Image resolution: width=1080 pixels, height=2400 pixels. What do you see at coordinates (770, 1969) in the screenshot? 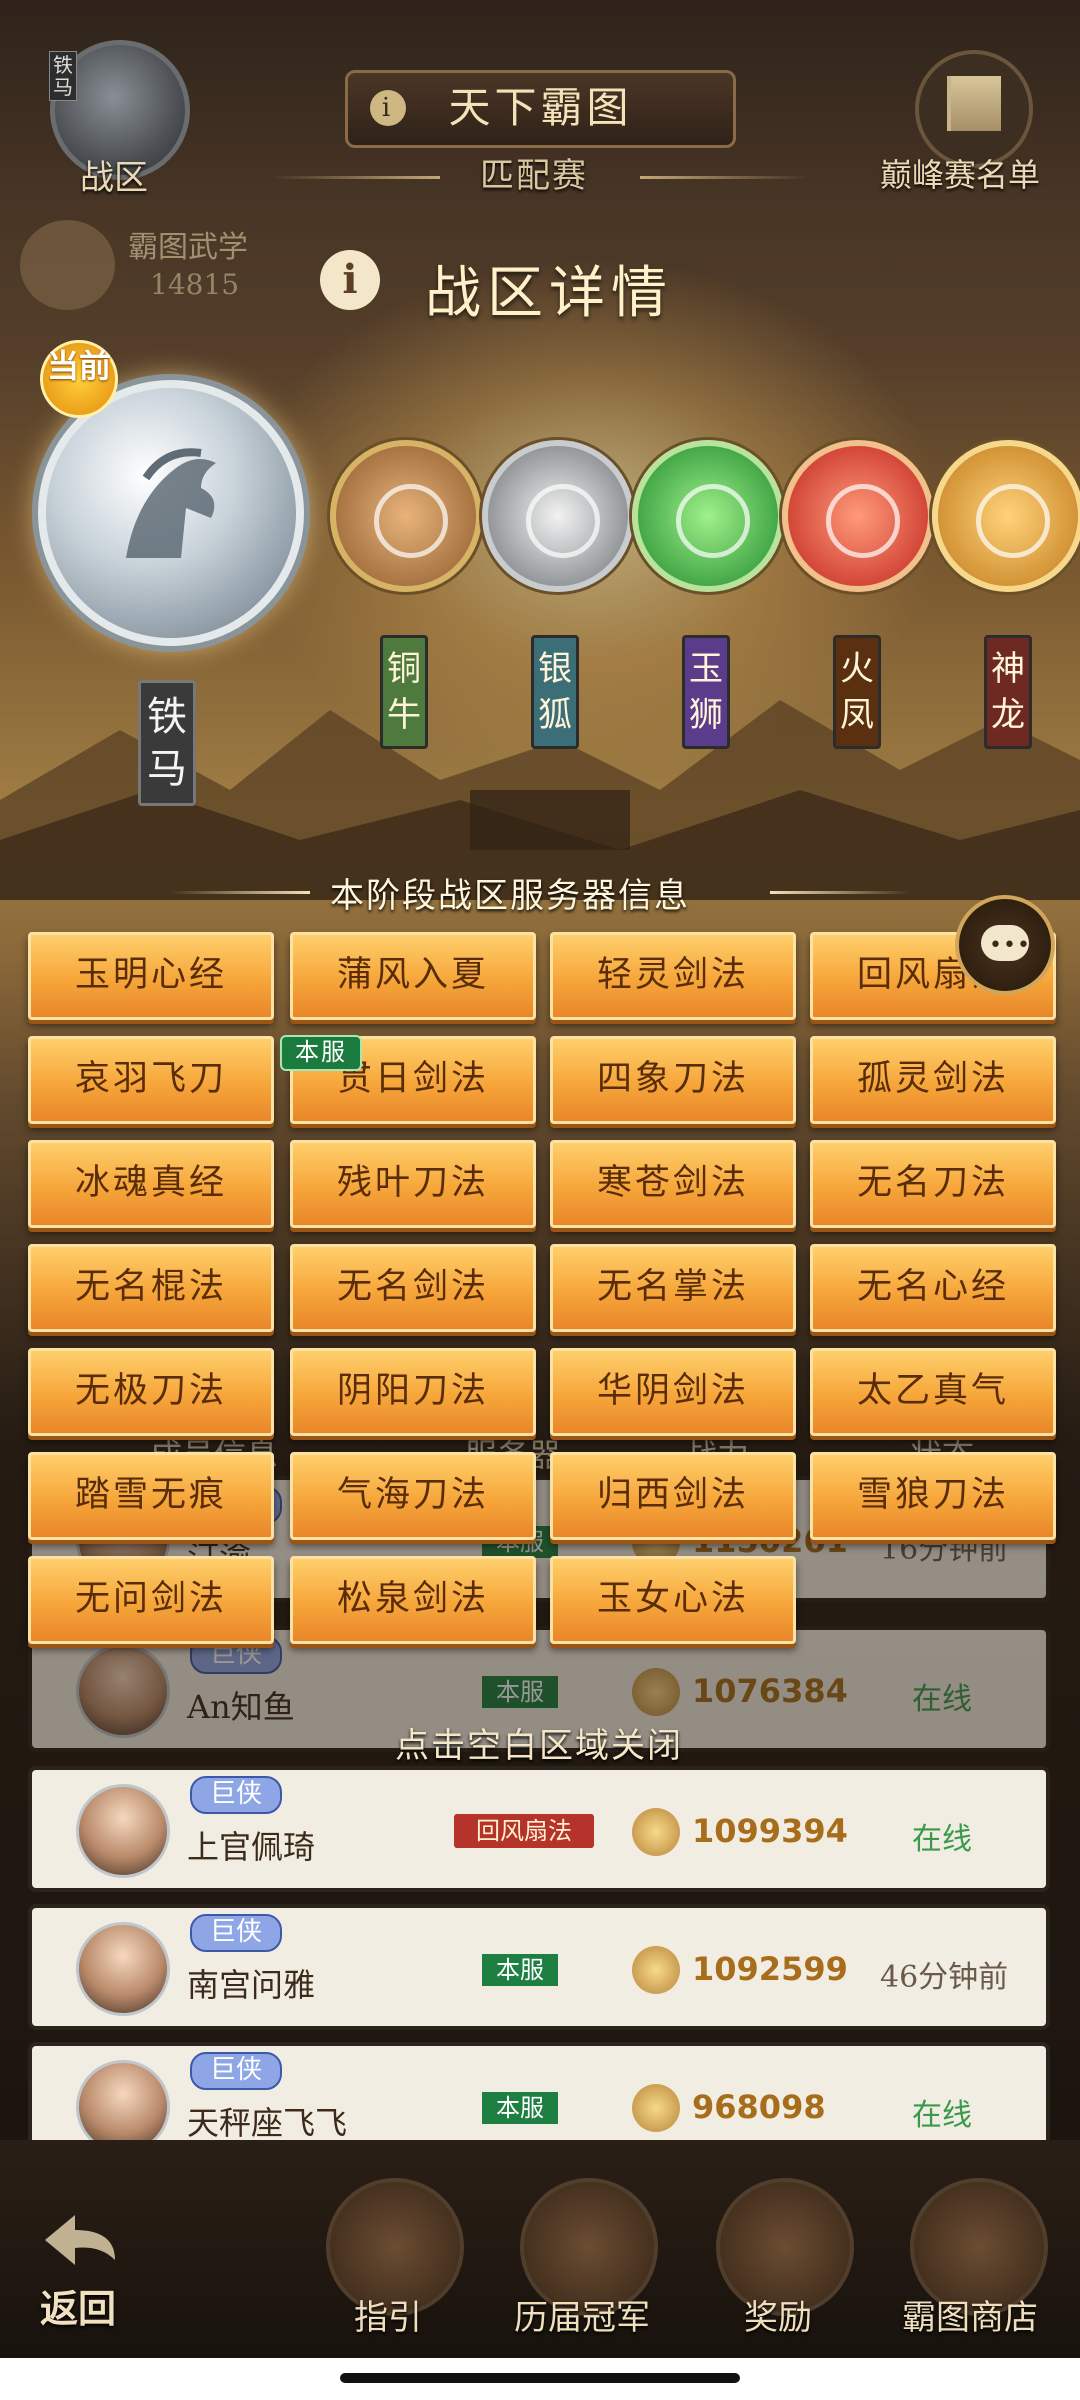
I see `power-value: 1092599` at bounding box center [770, 1969].